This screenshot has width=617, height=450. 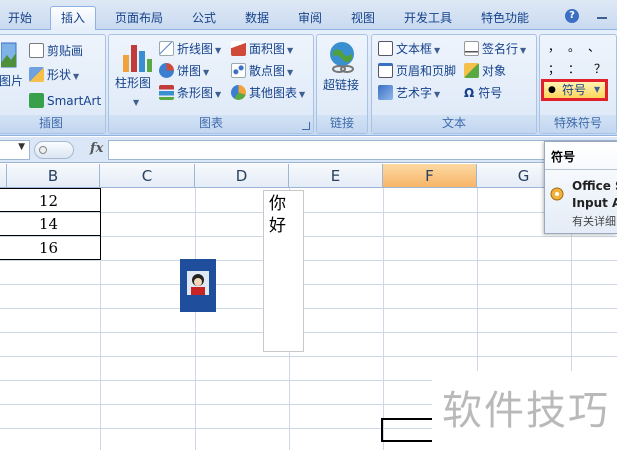 What do you see at coordinates (526, 411) in the screenshot?
I see `watermark-text: 软件技巧` at bounding box center [526, 411].